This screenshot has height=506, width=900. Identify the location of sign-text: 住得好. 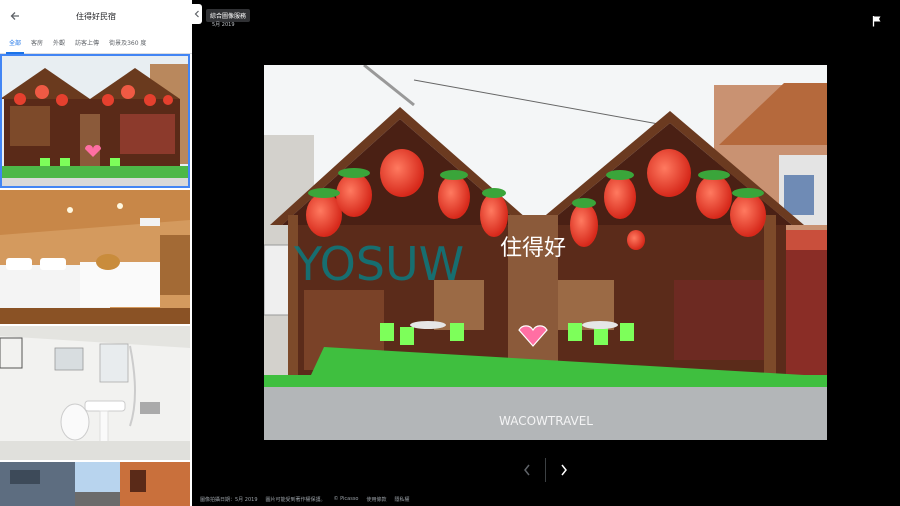
(533, 248).